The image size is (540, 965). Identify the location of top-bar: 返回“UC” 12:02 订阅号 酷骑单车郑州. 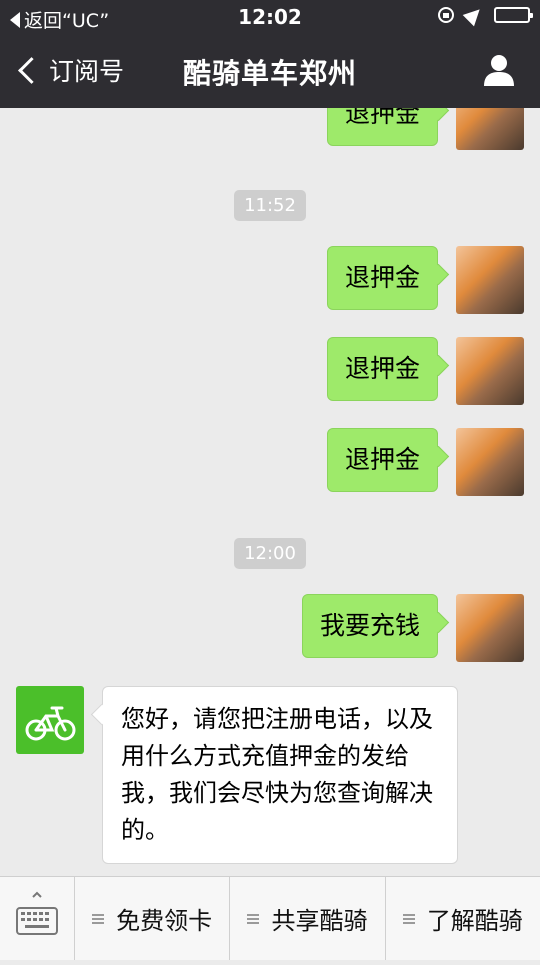
(270, 54).